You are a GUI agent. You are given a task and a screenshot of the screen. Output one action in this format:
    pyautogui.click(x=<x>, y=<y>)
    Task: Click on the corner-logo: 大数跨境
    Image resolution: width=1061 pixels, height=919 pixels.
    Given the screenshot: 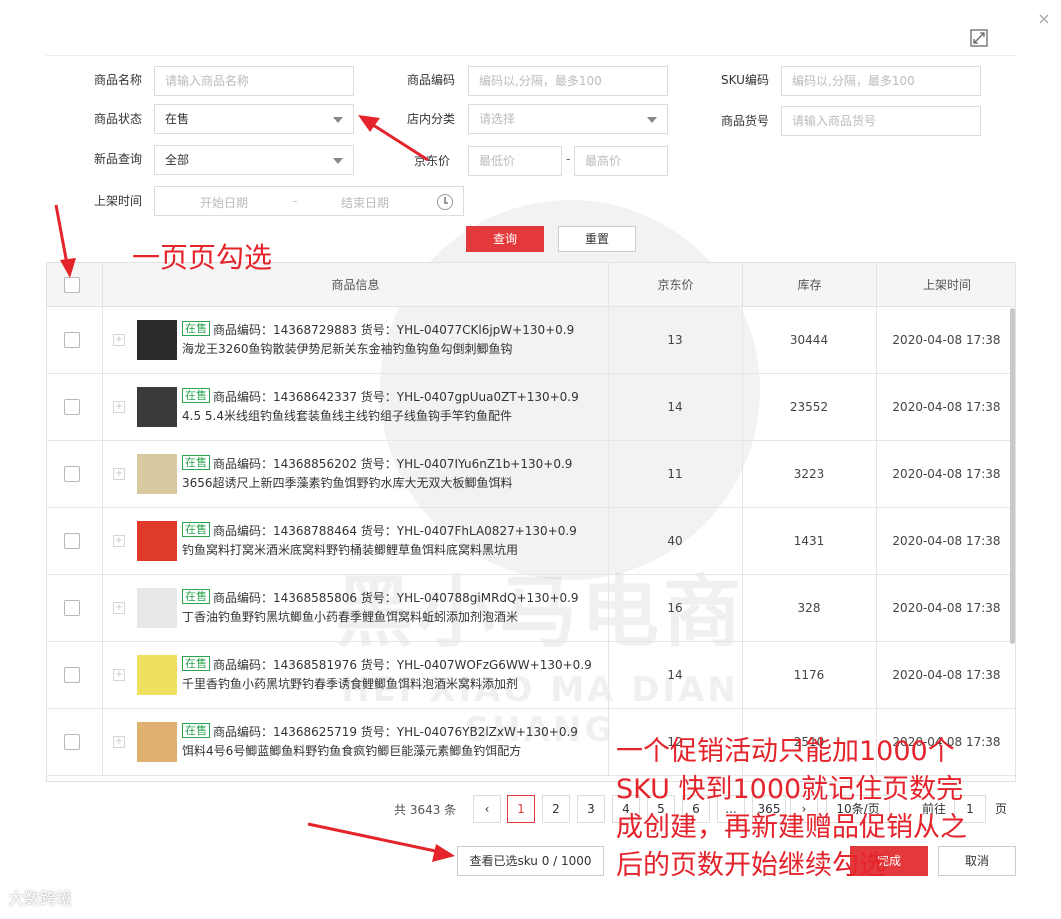 What is the action you would take?
    pyautogui.click(x=40, y=898)
    